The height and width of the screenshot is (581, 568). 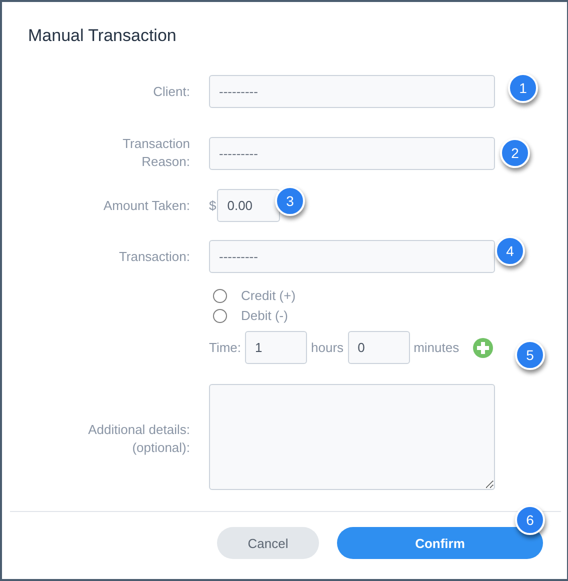 I want to click on field-label: Client:, so click(x=171, y=91).